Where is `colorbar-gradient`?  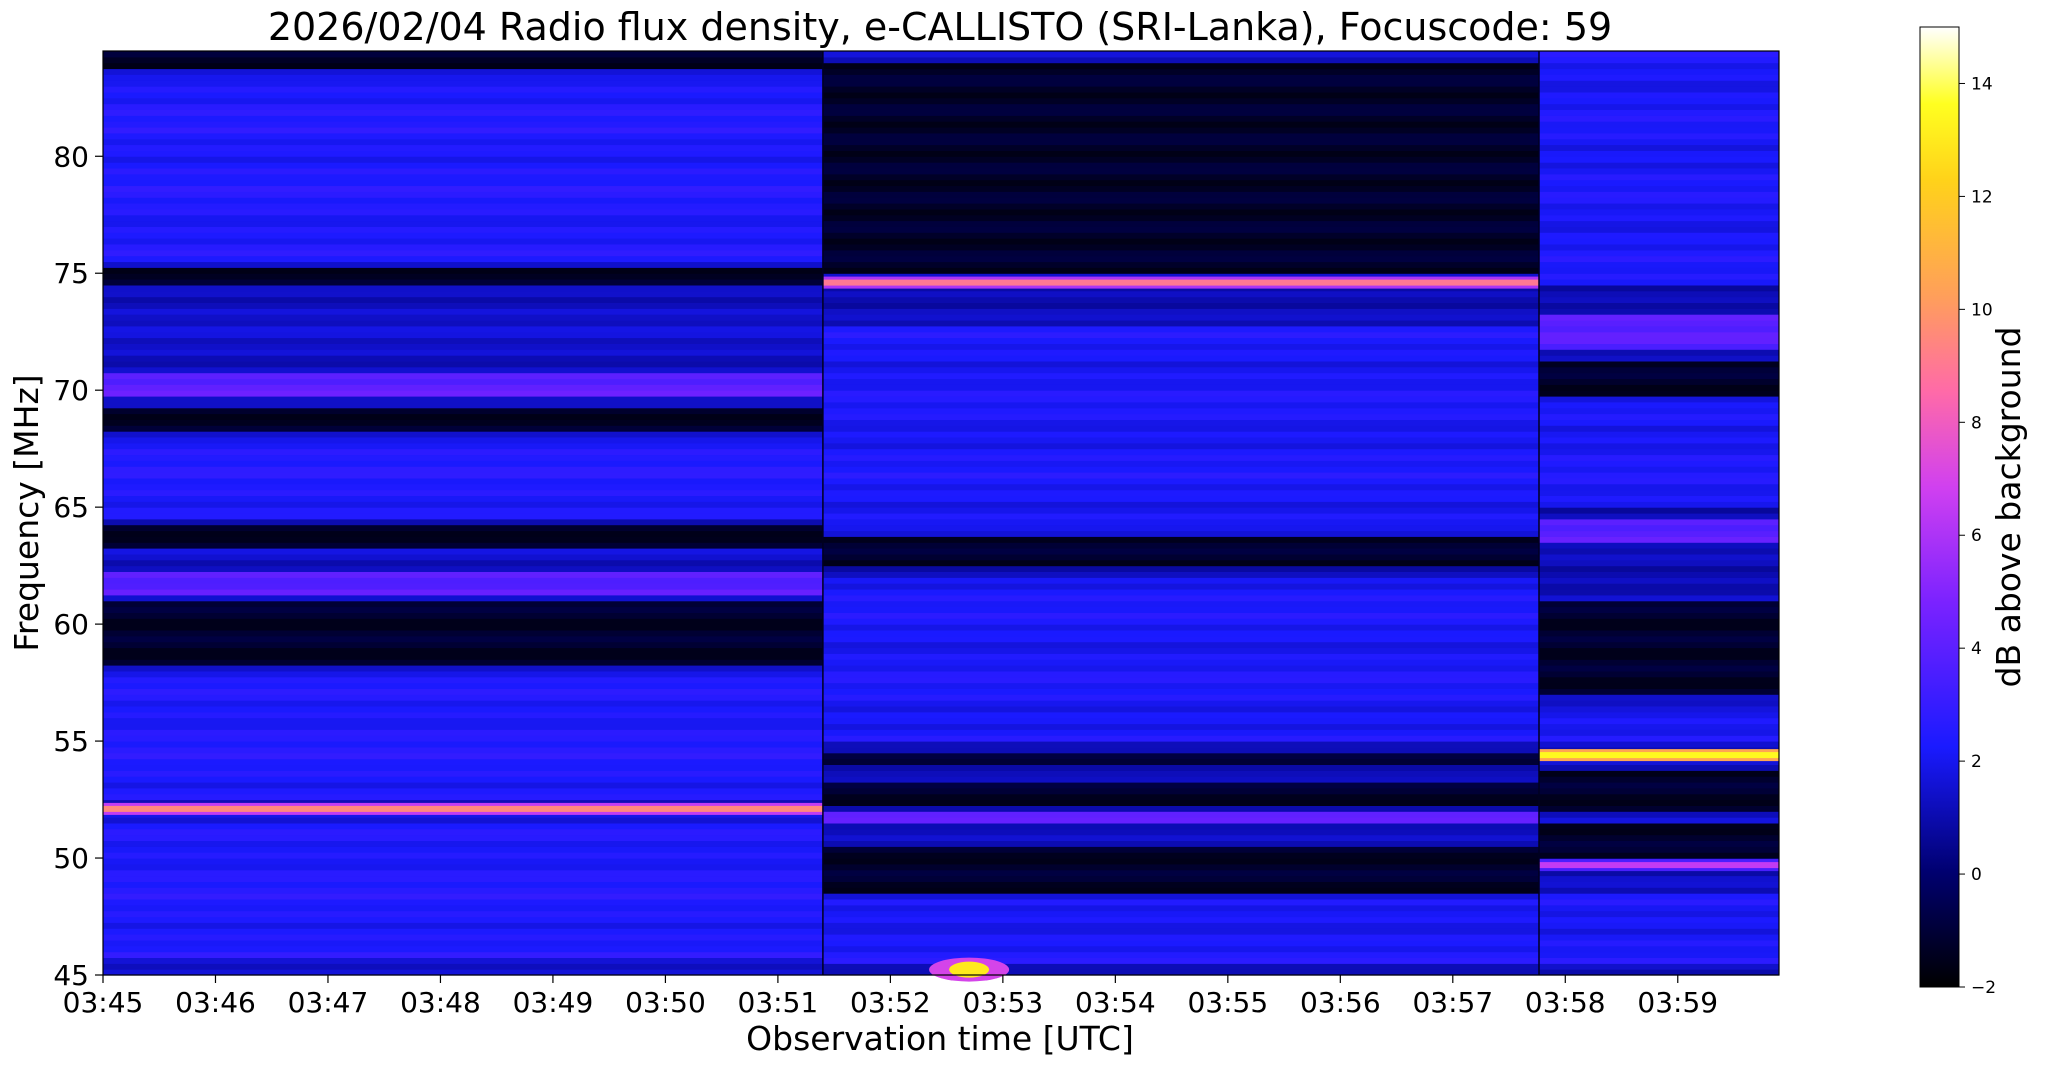 colorbar-gradient is located at coordinates (1939, 507).